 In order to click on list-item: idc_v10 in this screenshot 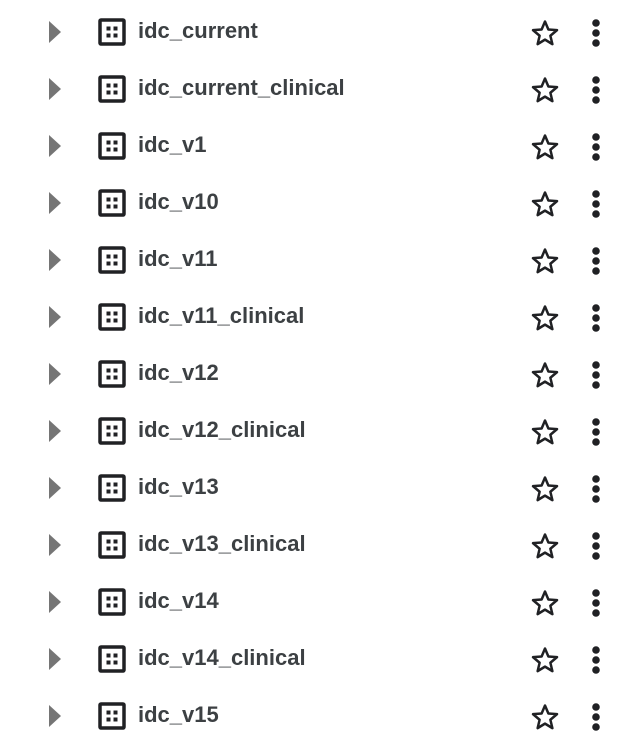, I will do `click(309, 202)`.